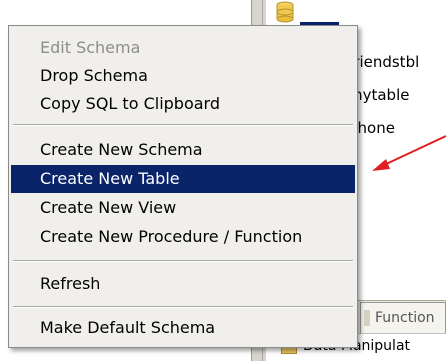 The image size is (446, 361). I want to click on menu-item-drop-schema: Drop Schema, so click(183, 76).